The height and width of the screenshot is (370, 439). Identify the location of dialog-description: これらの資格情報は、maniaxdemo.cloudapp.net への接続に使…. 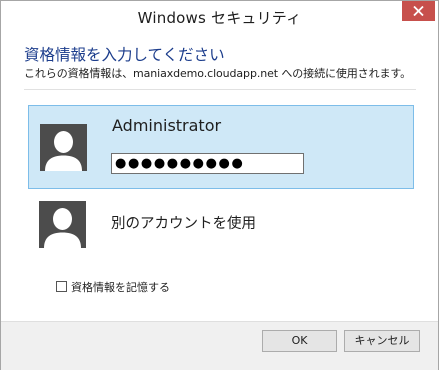
(218, 73).